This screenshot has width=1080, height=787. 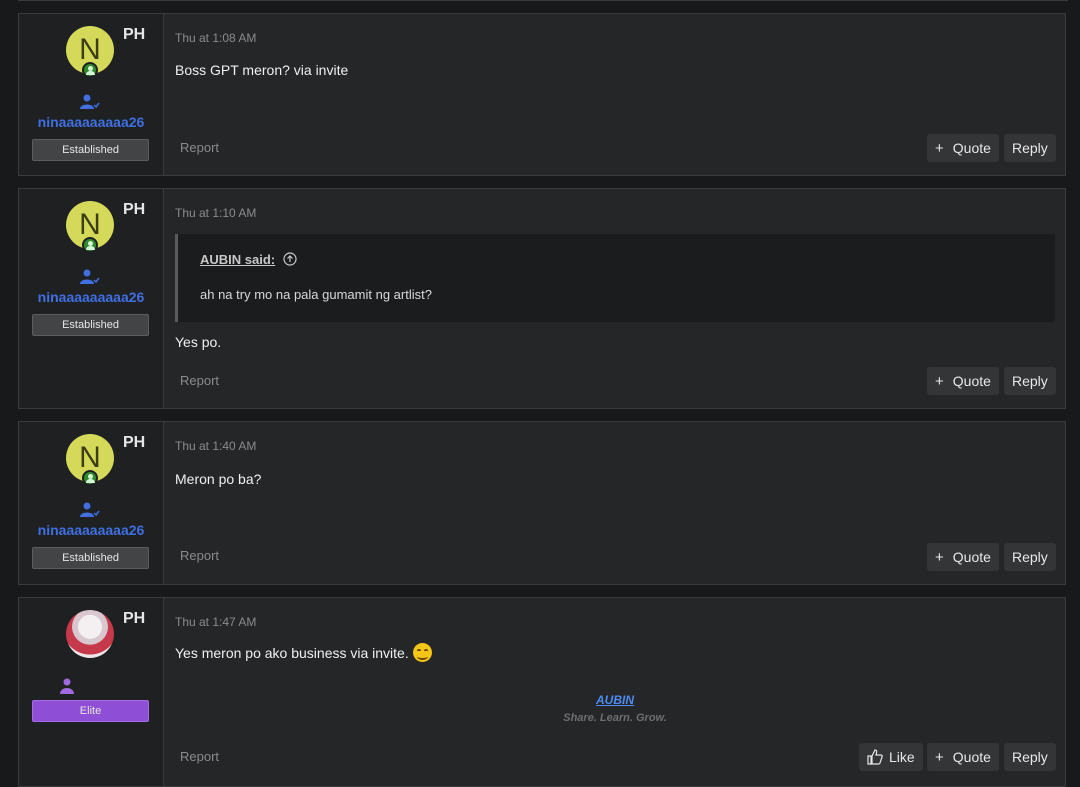 What do you see at coordinates (215, 446) in the screenshot?
I see `post-timestamp: Thu at 1:40 AM` at bounding box center [215, 446].